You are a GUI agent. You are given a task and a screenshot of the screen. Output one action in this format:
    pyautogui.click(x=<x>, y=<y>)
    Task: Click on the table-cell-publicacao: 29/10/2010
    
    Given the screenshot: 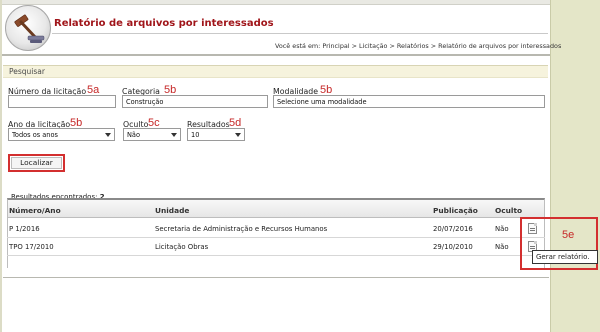 What is the action you would take?
    pyautogui.click(x=453, y=247)
    